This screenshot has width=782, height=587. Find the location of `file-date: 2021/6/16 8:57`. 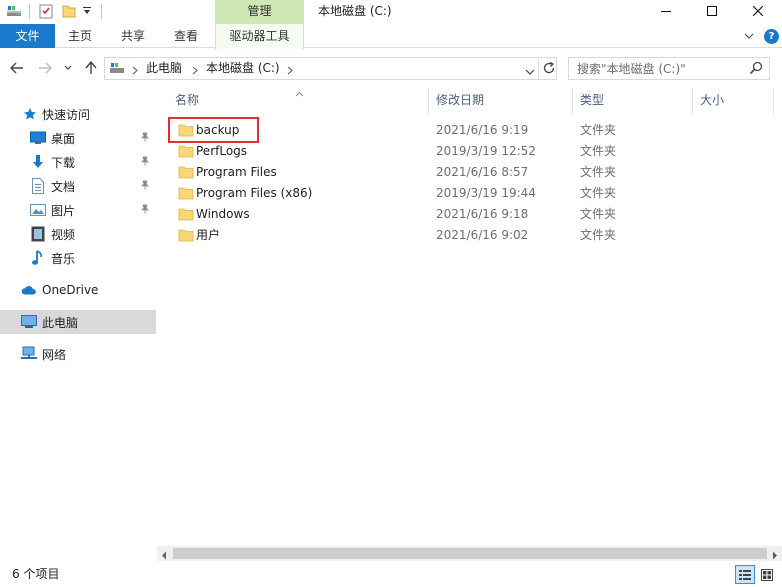

file-date: 2021/6/16 8:57 is located at coordinates (482, 172).